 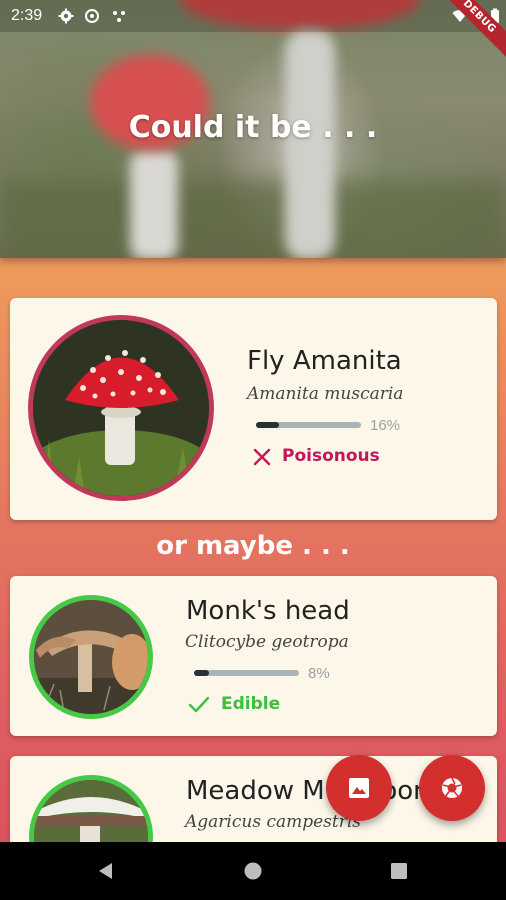 I want to click on alt1-verdict: Edible, so click(x=257, y=706).